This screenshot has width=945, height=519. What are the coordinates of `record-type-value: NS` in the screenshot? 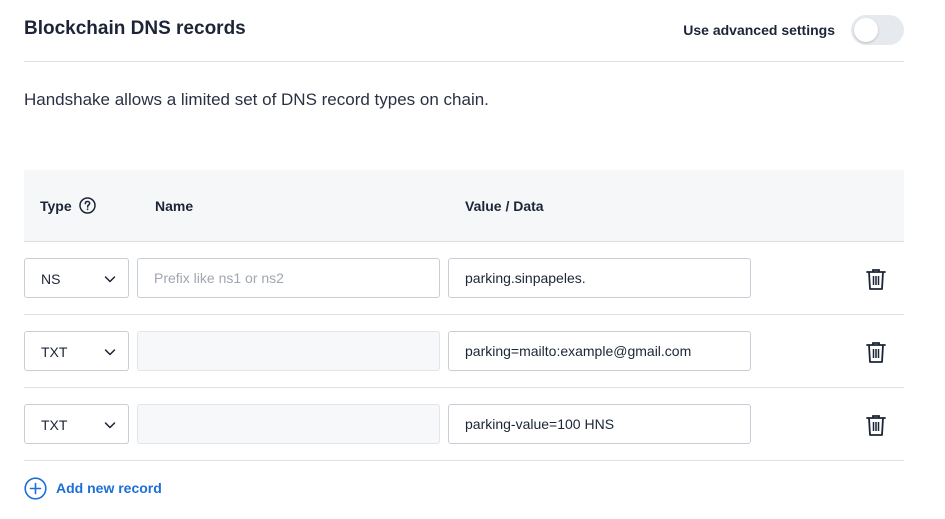 It's located at (51, 279).